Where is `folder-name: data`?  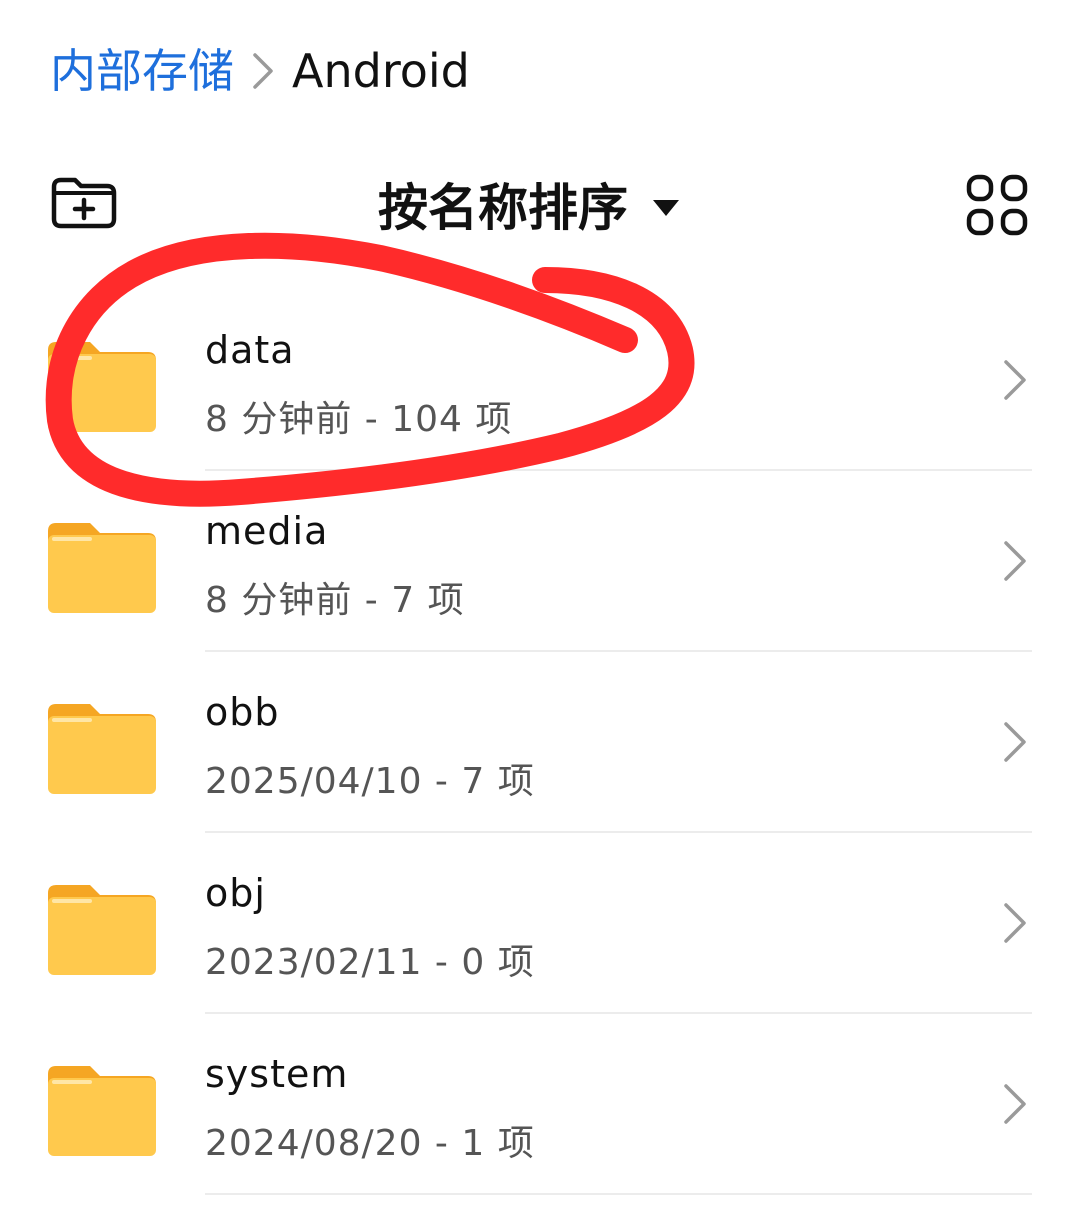 folder-name: data is located at coordinates (250, 350).